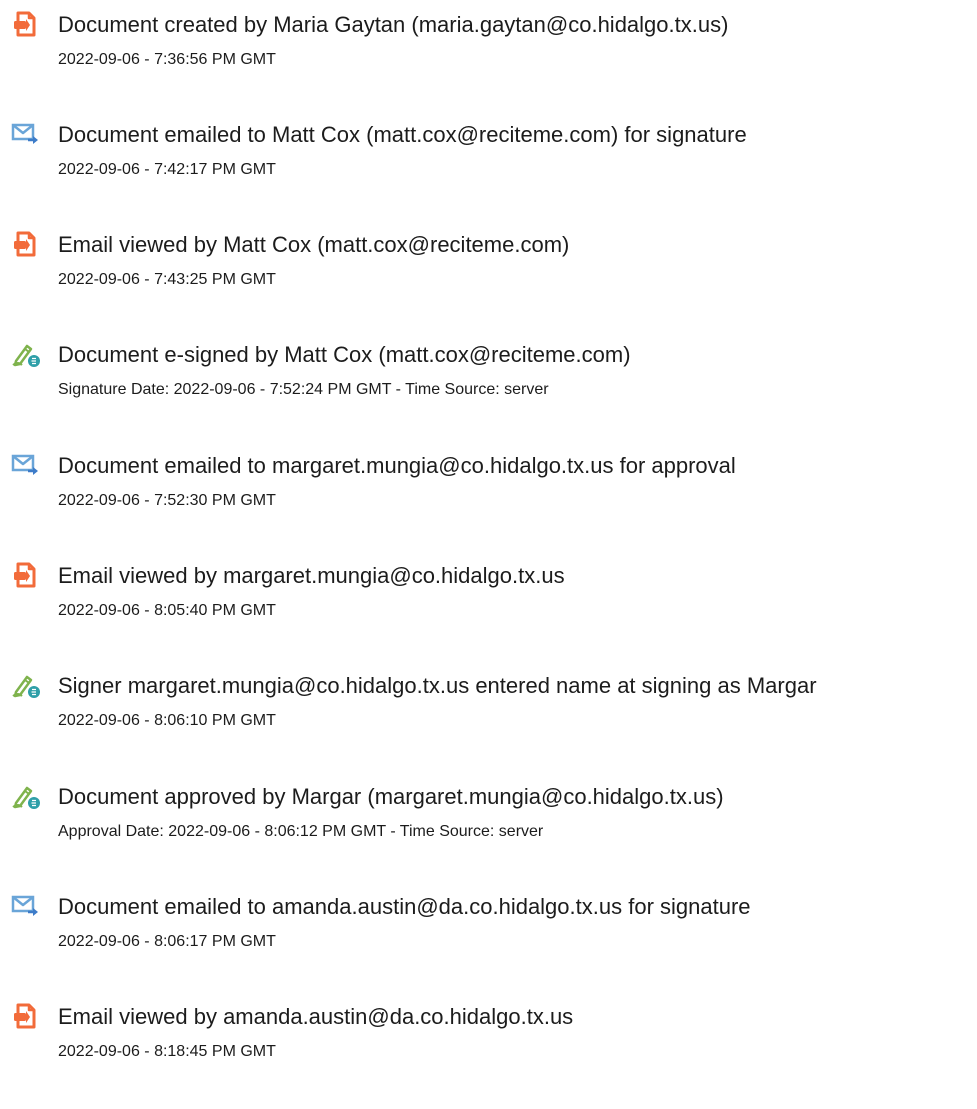 This screenshot has height=1109, width=977. Describe the element at coordinates (167, 59) in the screenshot. I see `event-timestamp: 2022-09-06 - 7:36:56 PM GMT` at that location.